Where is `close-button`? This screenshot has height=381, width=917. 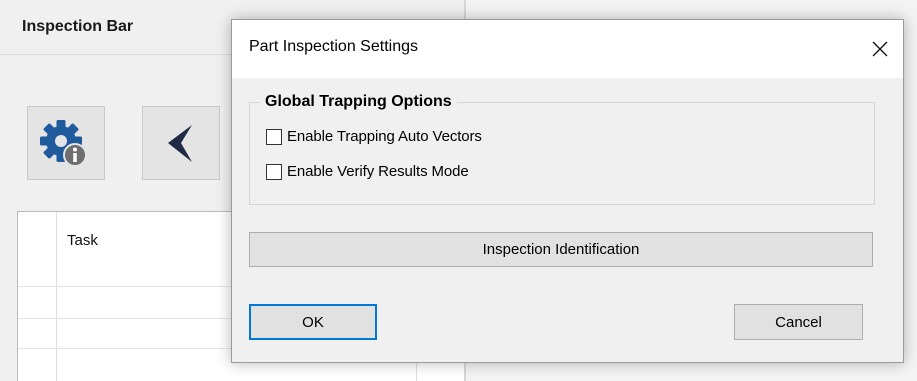 close-button is located at coordinates (880, 49).